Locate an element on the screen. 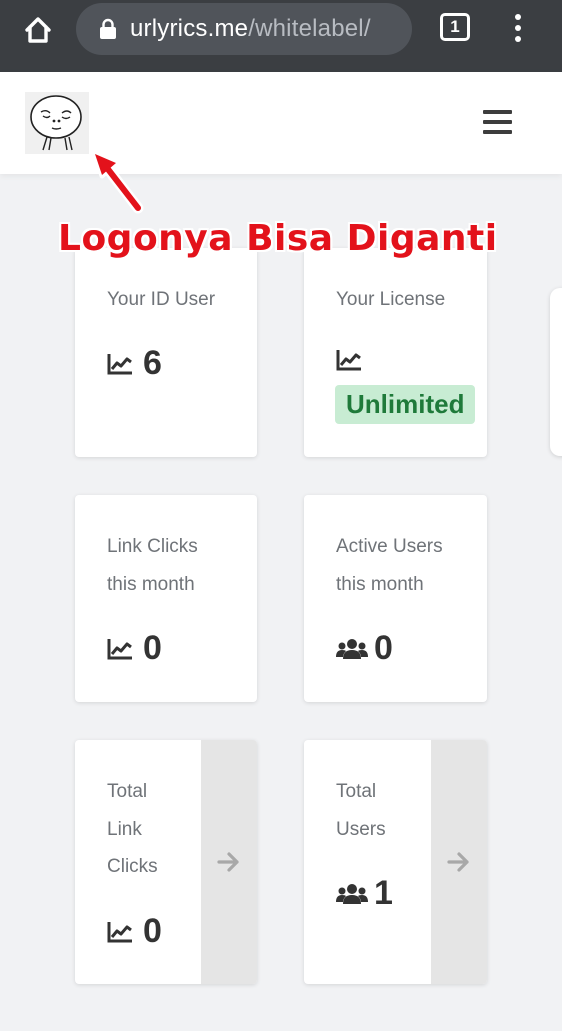 The width and height of the screenshot is (562, 1031). lock-icon is located at coordinates (108, 28).